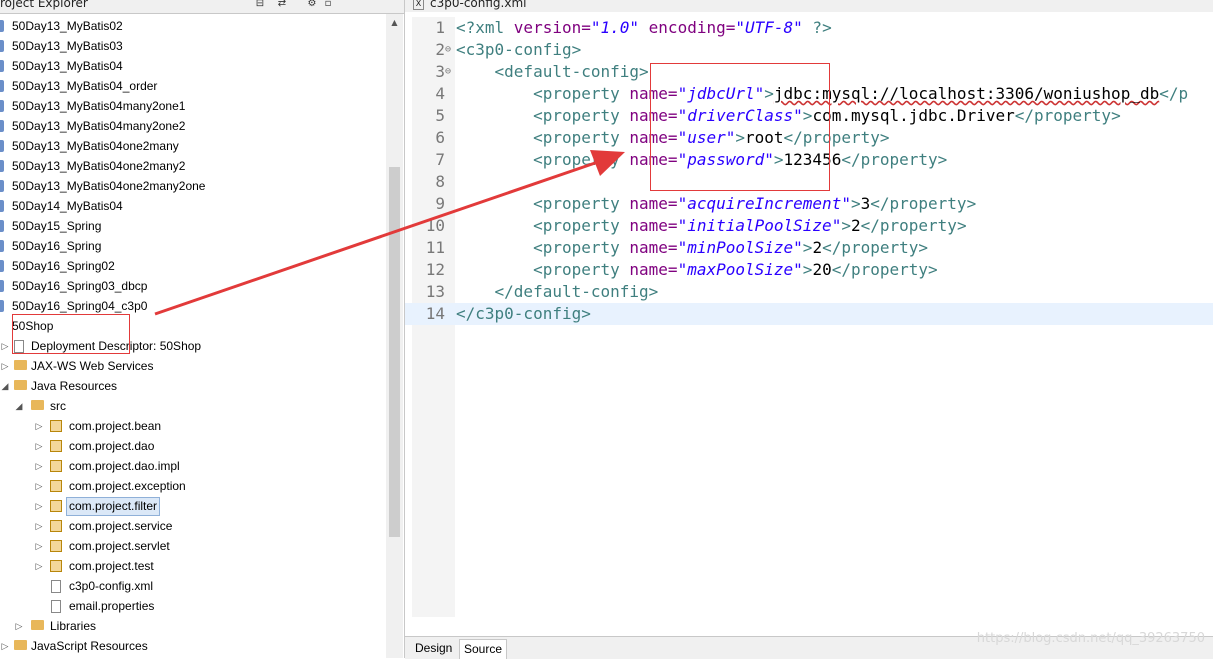 Image resolution: width=1213 pixels, height=659 pixels. Describe the element at coordinates (809, 50) in the screenshot. I see `code-line: 2 ⊖ <c3p0-config>` at that location.